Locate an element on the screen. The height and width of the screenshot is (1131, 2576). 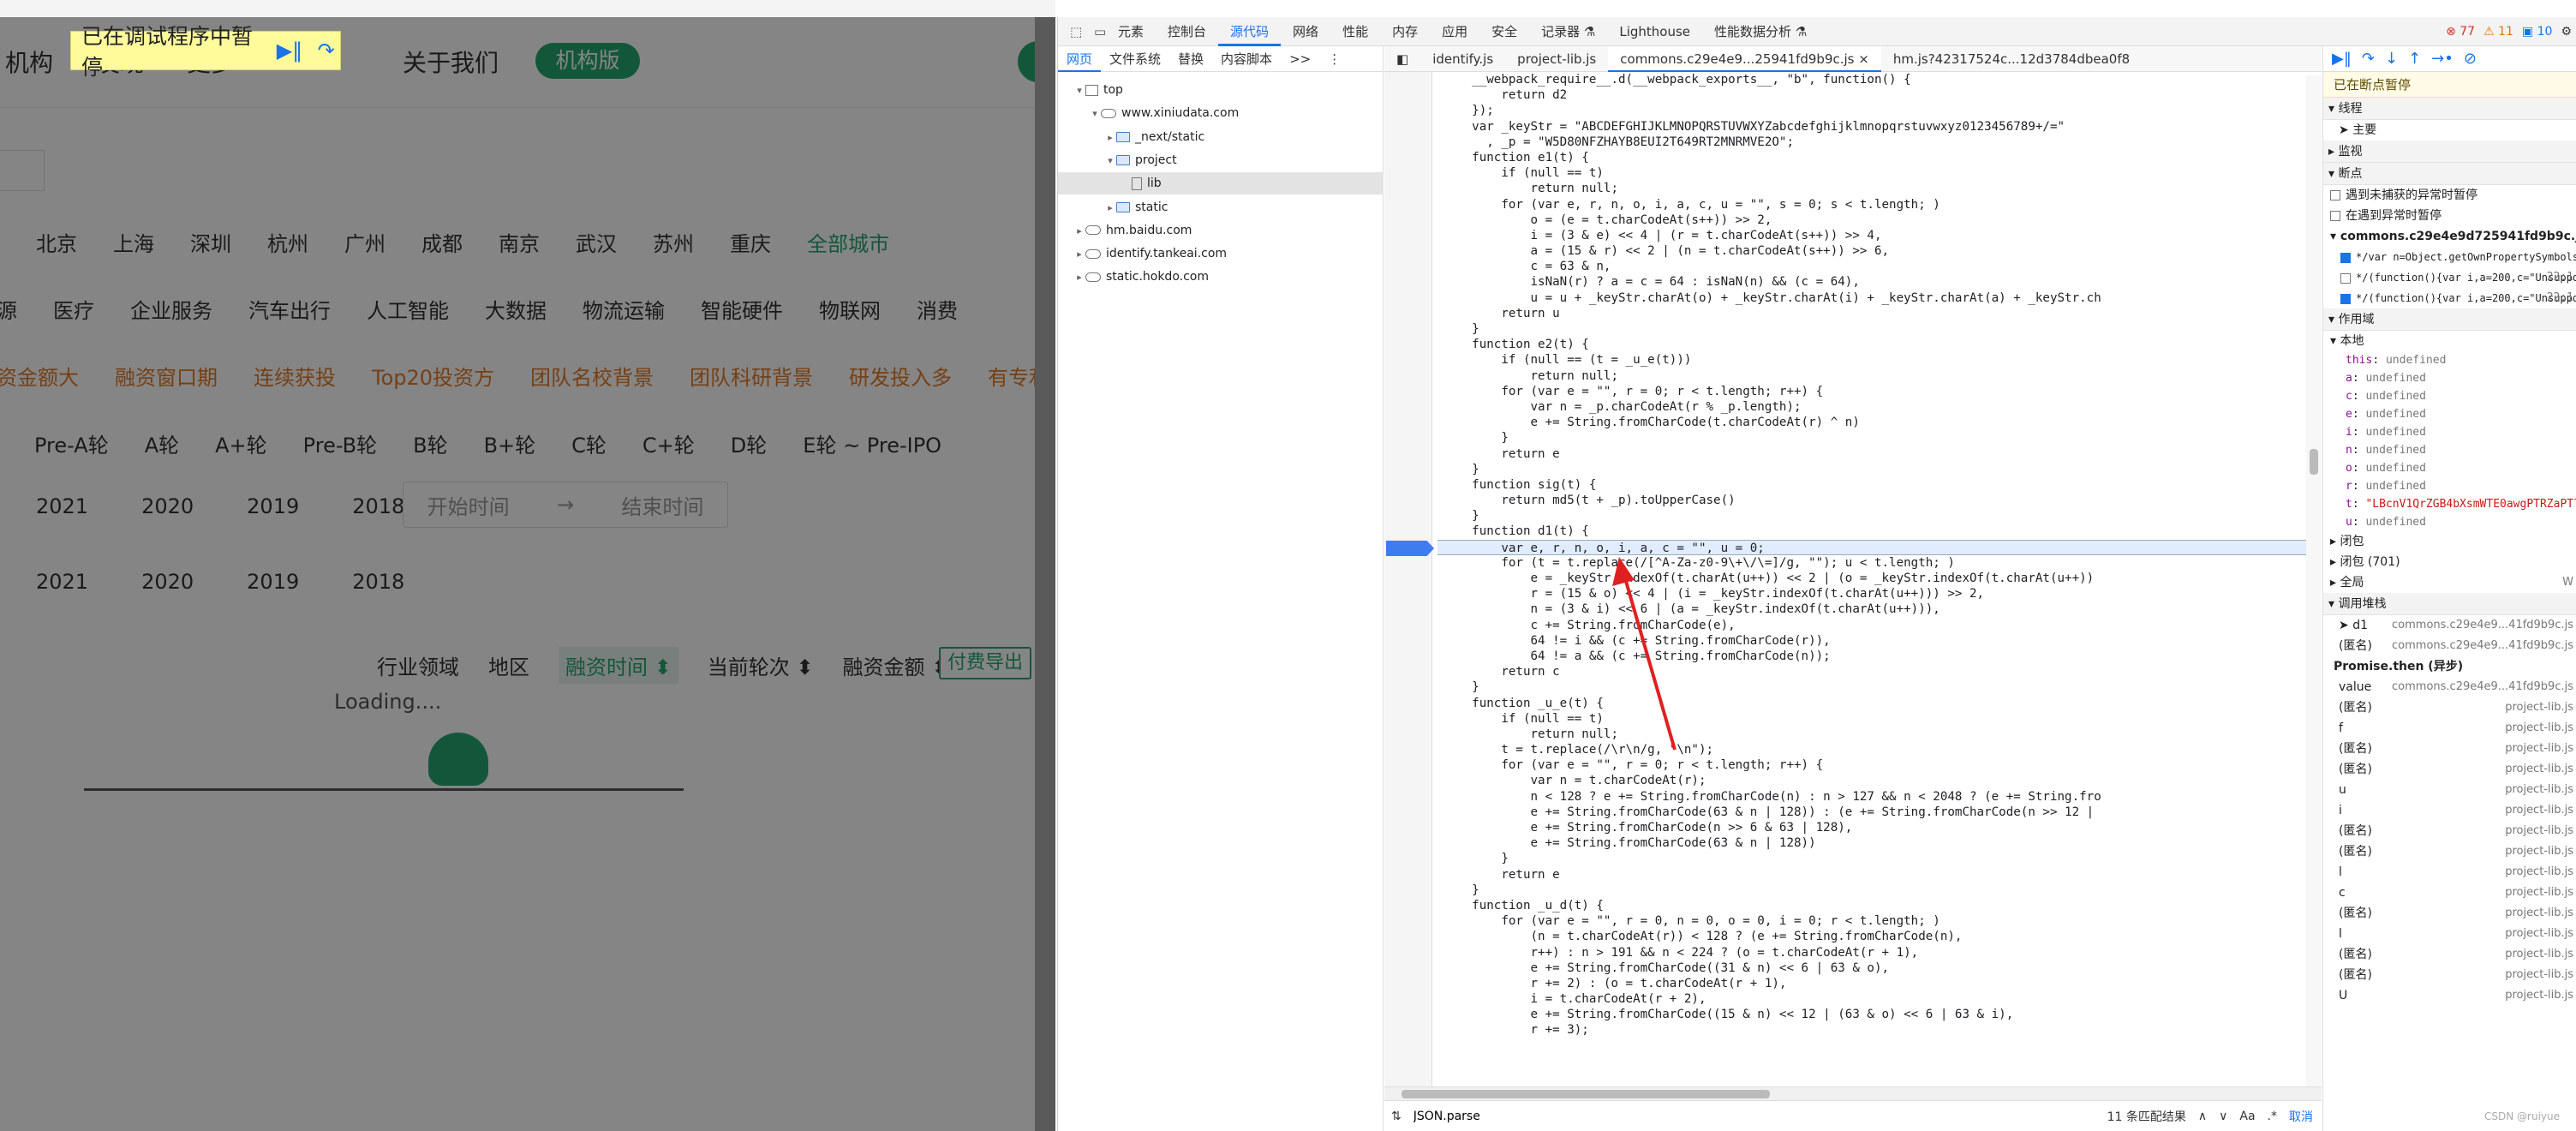
devtools-tab: 网络 is located at coordinates (1306, 32).